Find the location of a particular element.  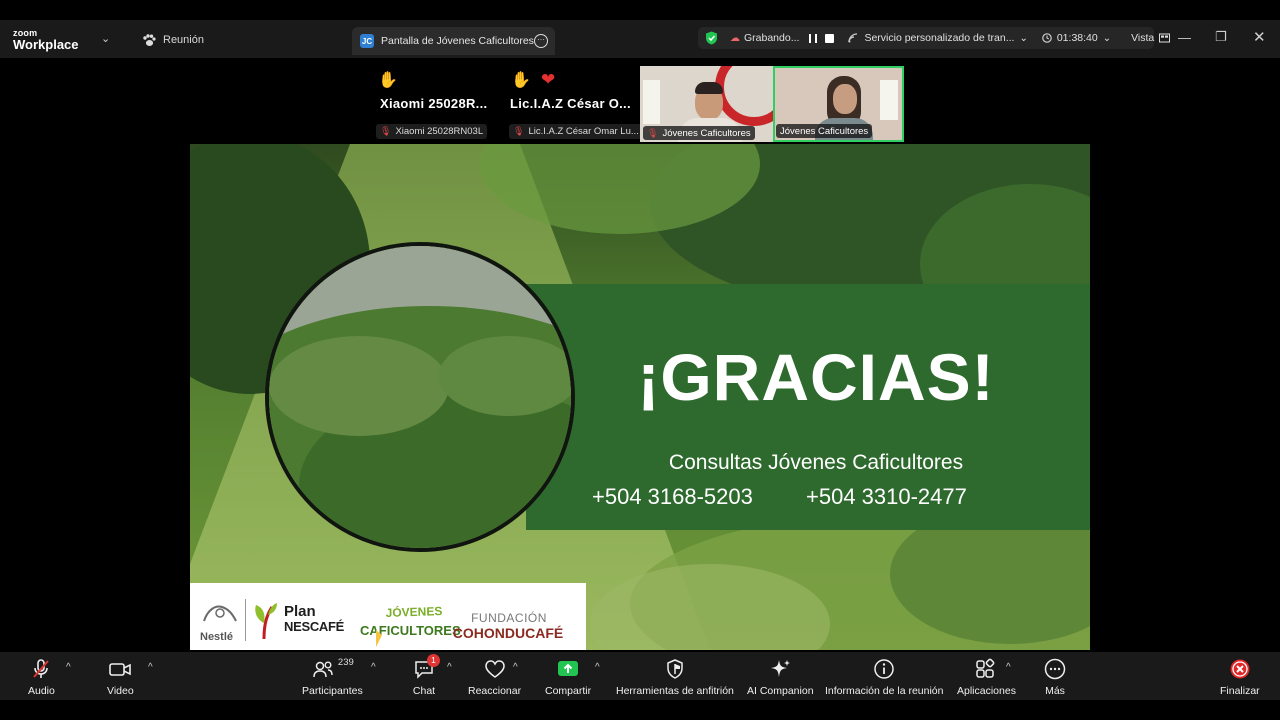

participants-label: Participantes is located at coordinates (332, 691).